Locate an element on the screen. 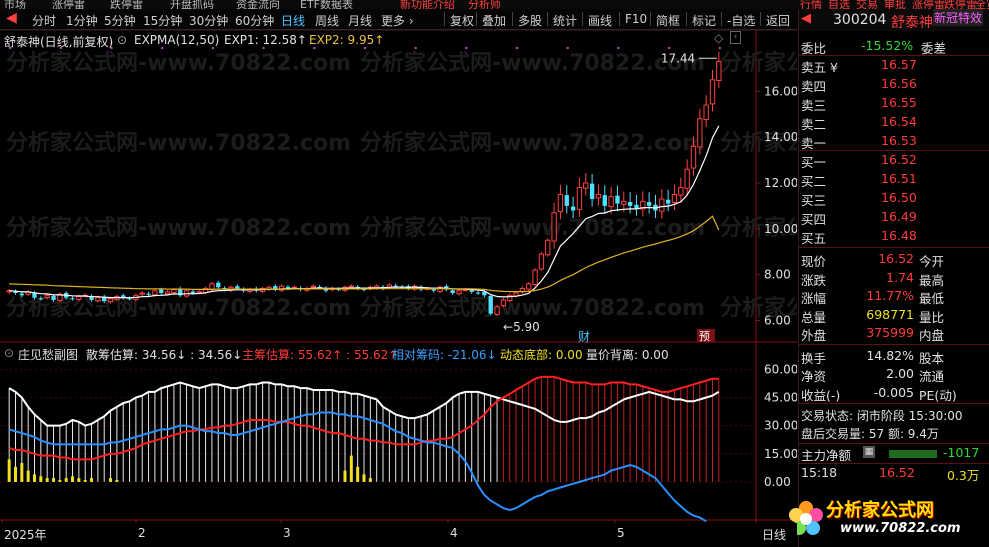 Image resolution: width=989 pixels, height=547 pixels. webi-row: 委比 -15.52% 委差 is located at coordinates (894, 46).